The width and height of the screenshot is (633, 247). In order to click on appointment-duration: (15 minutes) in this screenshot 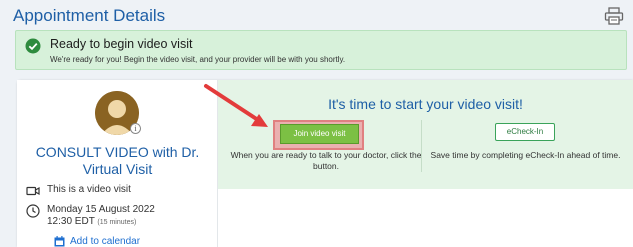, I will do `click(117, 222)`.